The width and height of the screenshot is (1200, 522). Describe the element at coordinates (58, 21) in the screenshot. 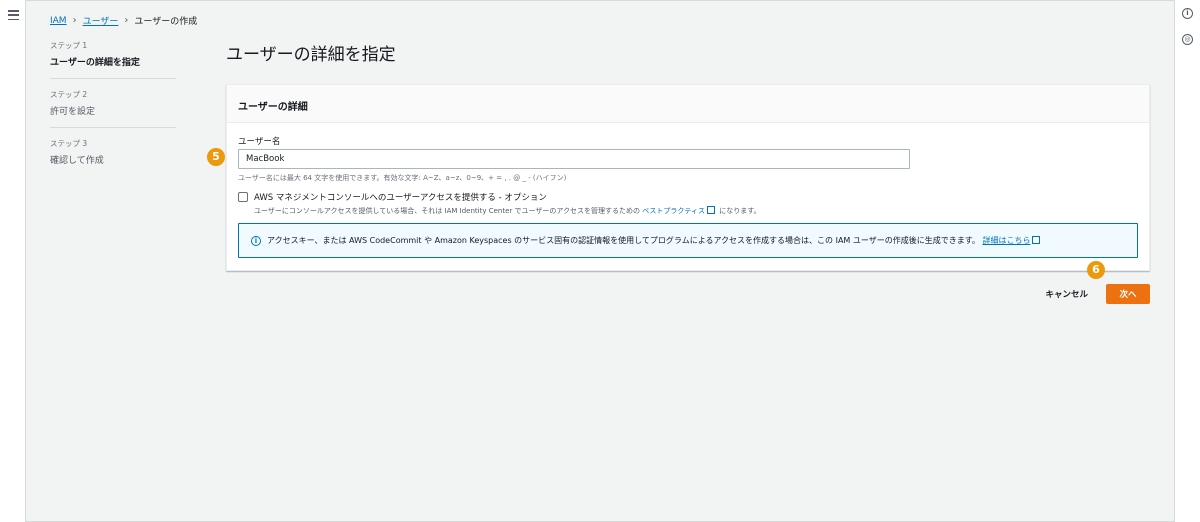

I see `breadcrumb-iam: IAM` at that location.